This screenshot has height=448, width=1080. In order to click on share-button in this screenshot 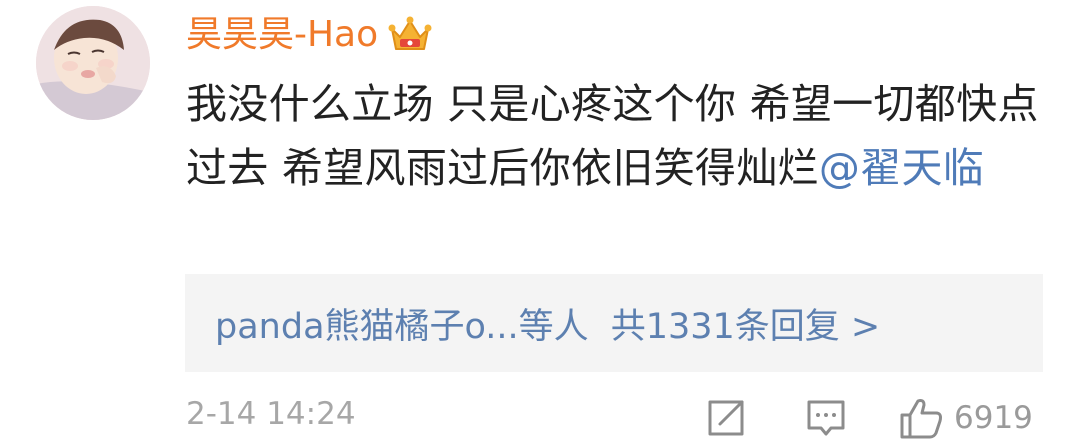, I will do `click(726, 418)`.